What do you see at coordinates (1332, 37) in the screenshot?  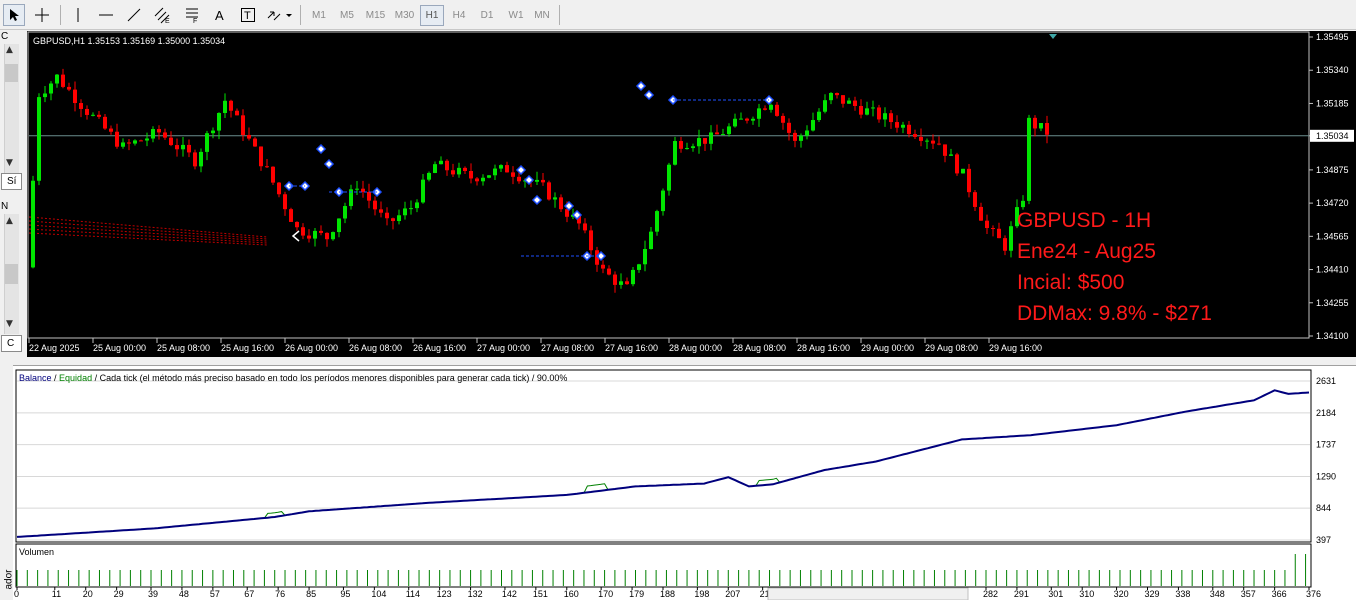 I see `price-label: 1.35495` at bounding box center [1332, 37].